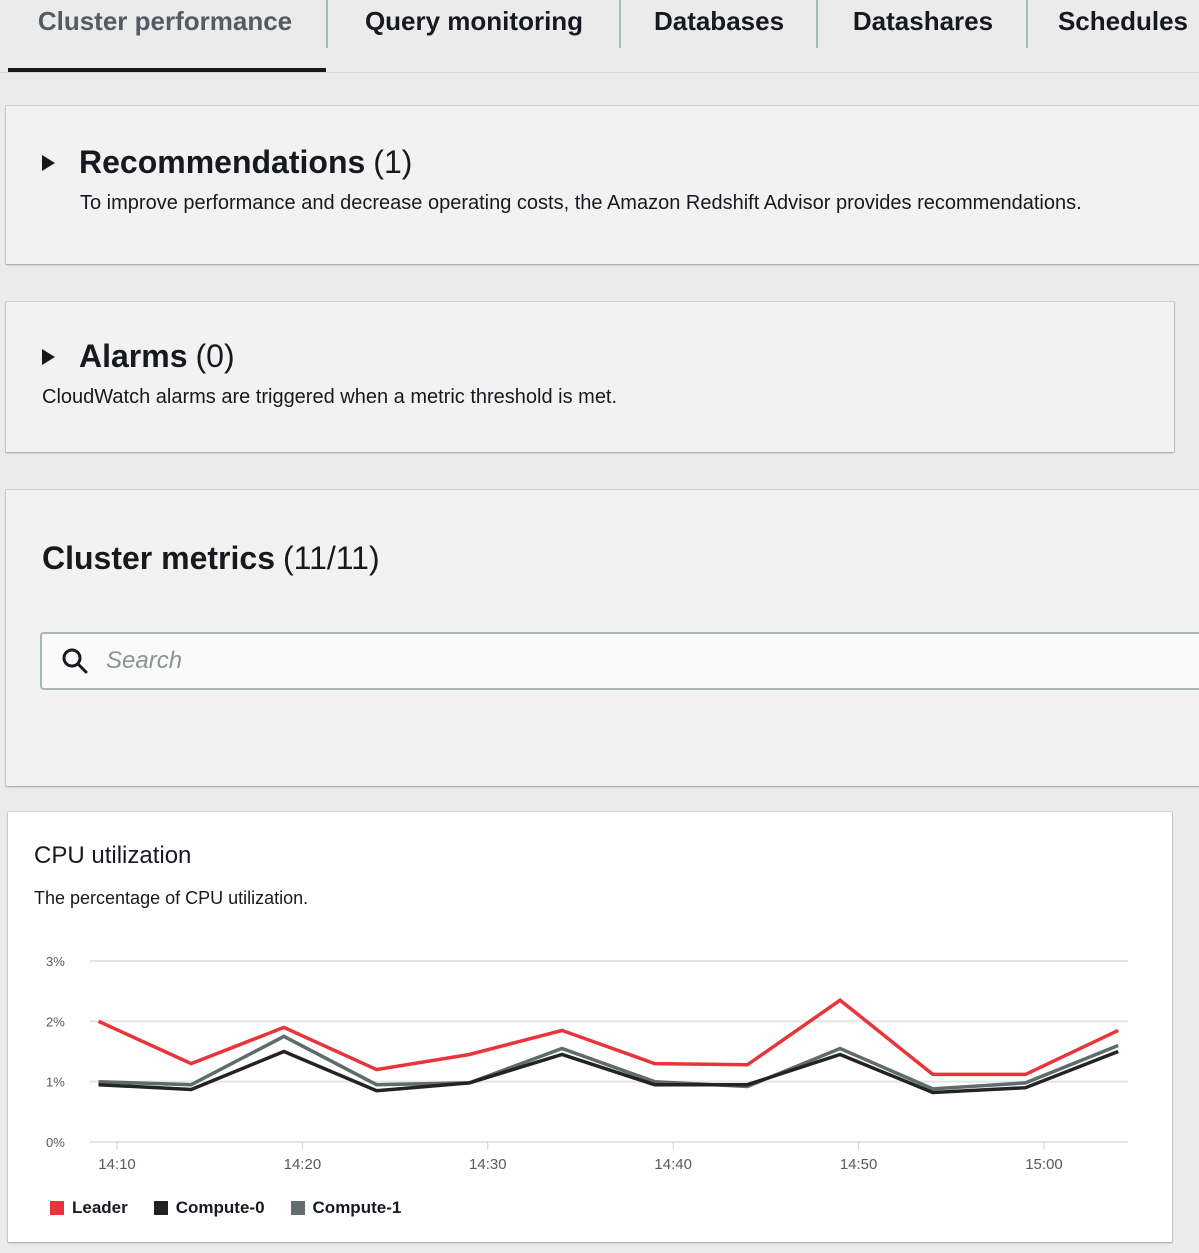  I want to click on legend-item-compute-0: Compute-0, so click(209, 1208).